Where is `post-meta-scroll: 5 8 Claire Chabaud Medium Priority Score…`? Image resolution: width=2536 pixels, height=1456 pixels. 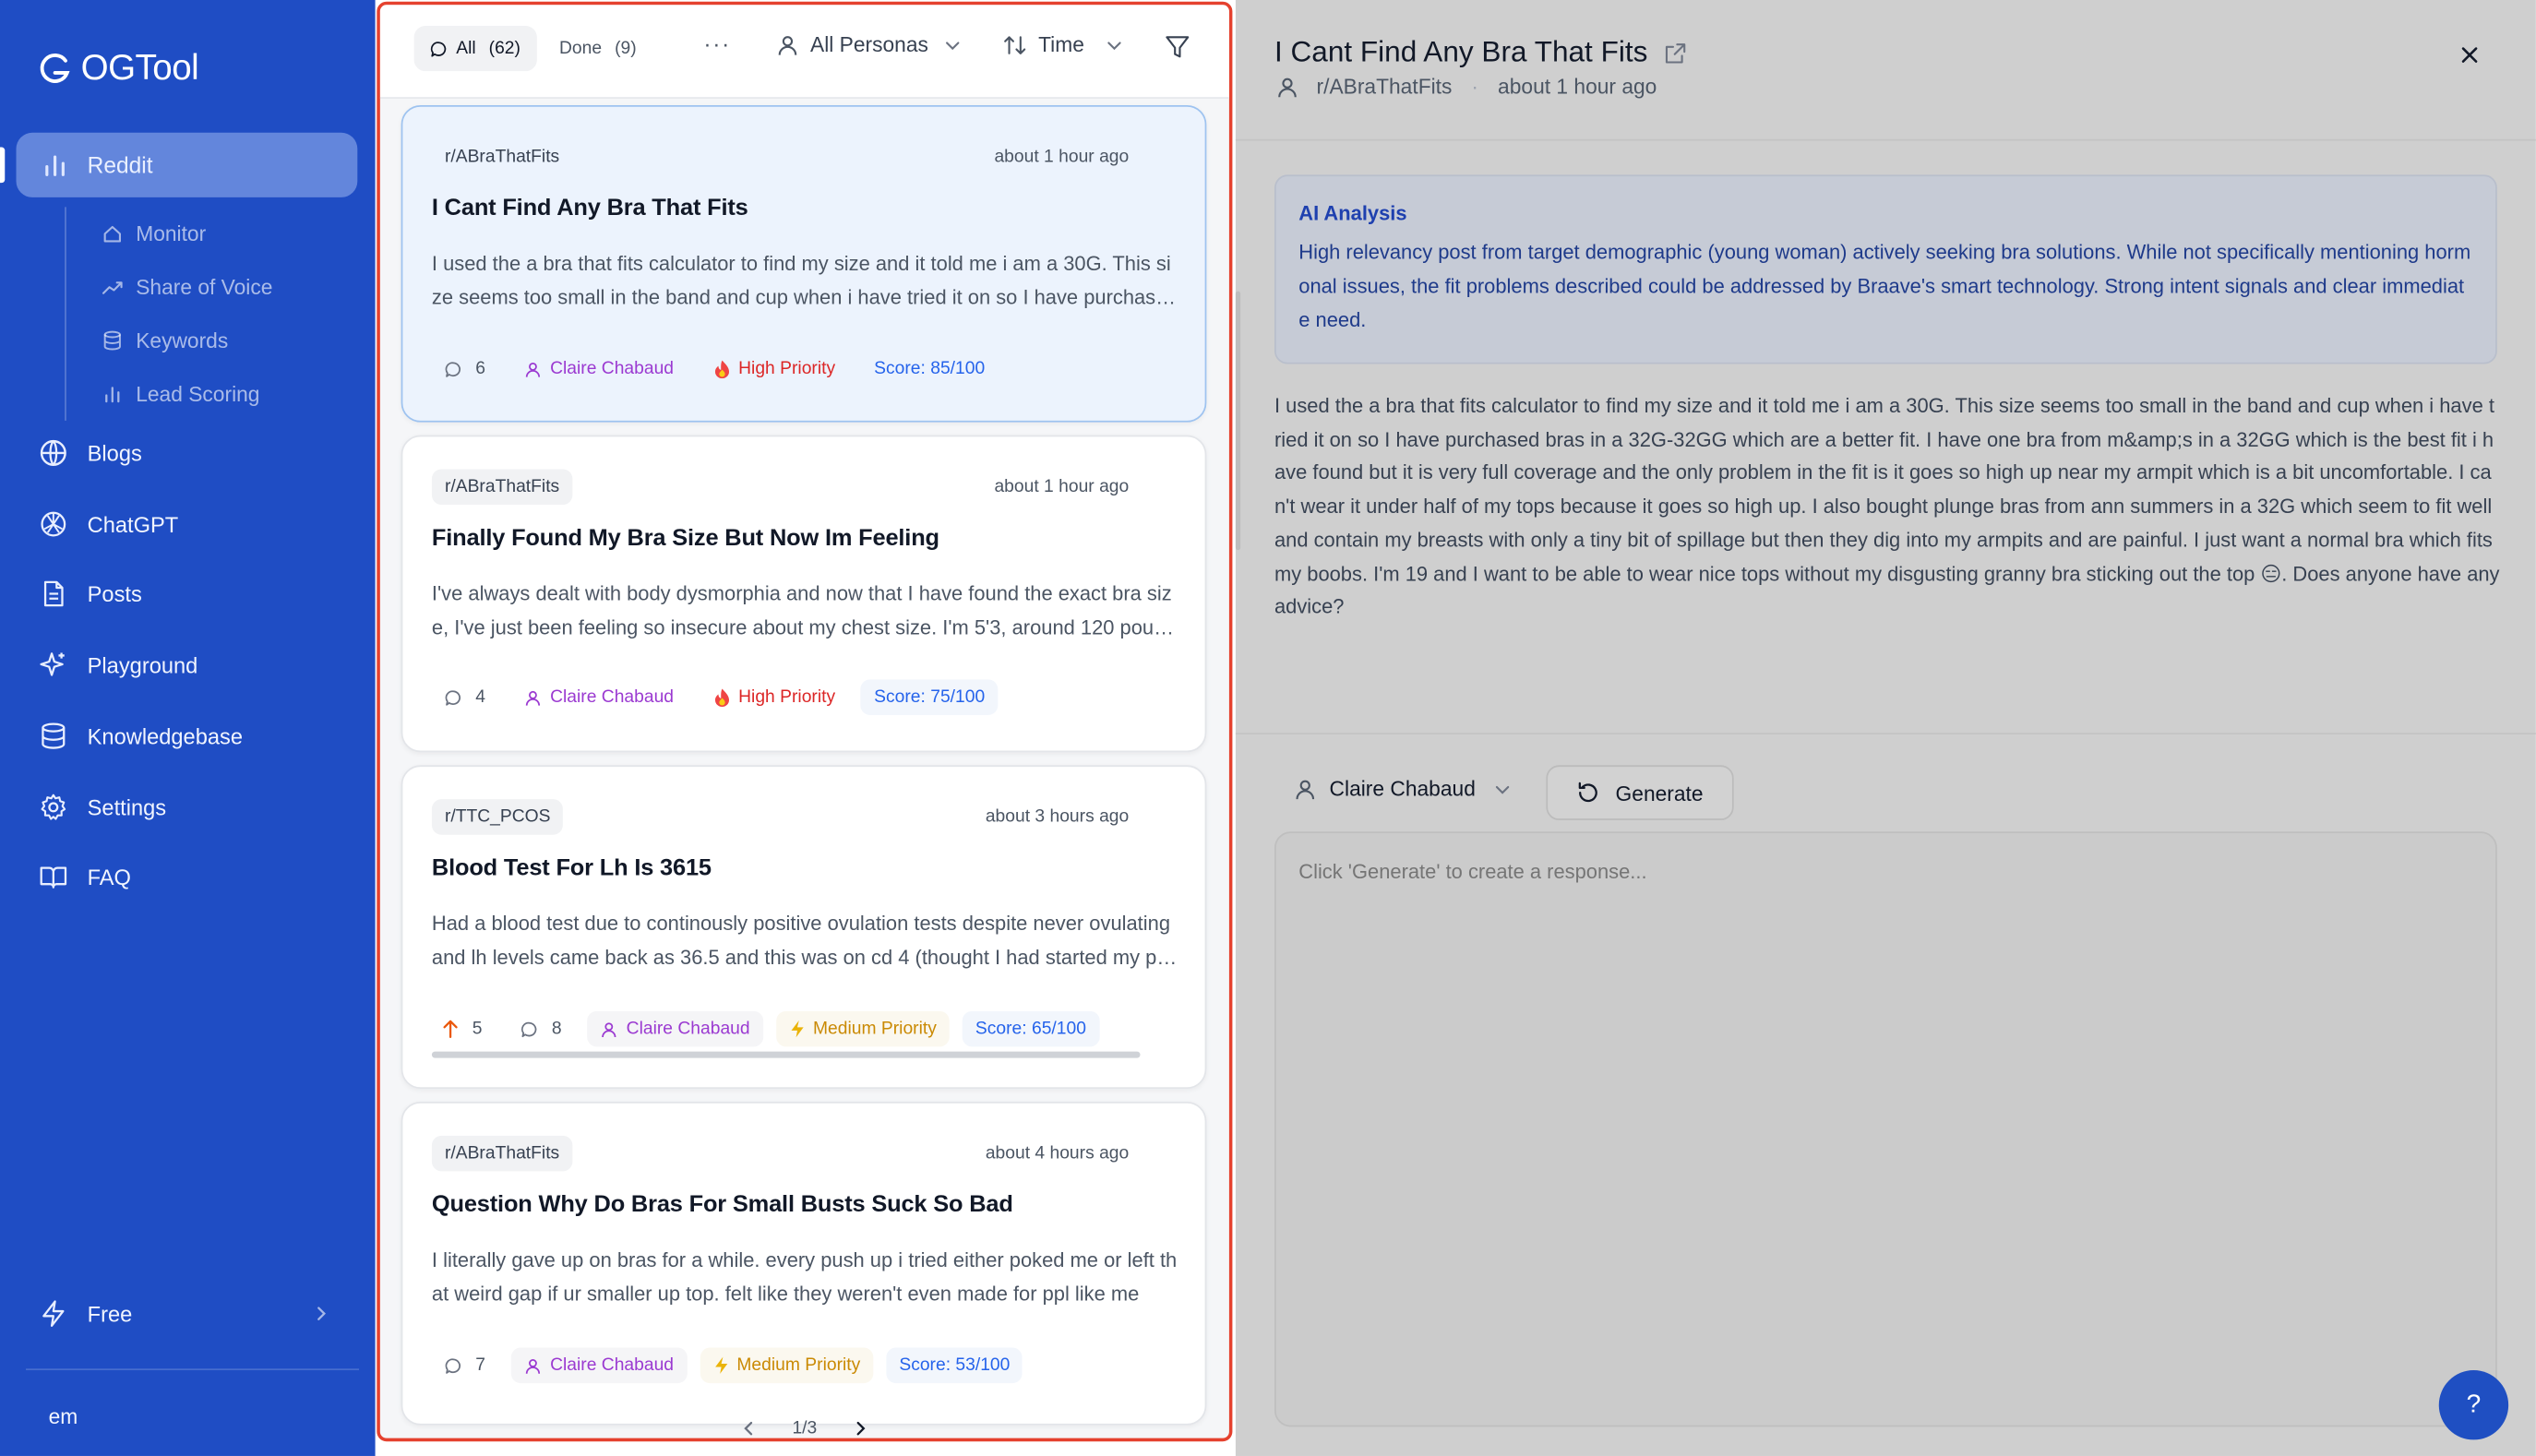 post-meta-scroll: 5 8 Claire Chabaud Medium Priority Score… is located at coordinates (782, 1030).